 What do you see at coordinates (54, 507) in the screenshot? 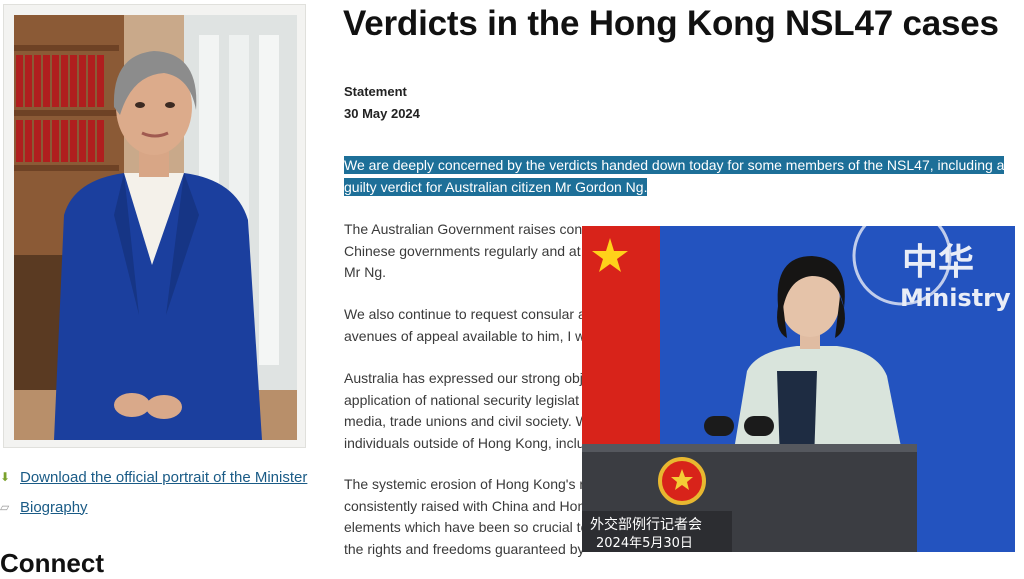
I see `biography-label: Biography` at bounding box center [54, 507].